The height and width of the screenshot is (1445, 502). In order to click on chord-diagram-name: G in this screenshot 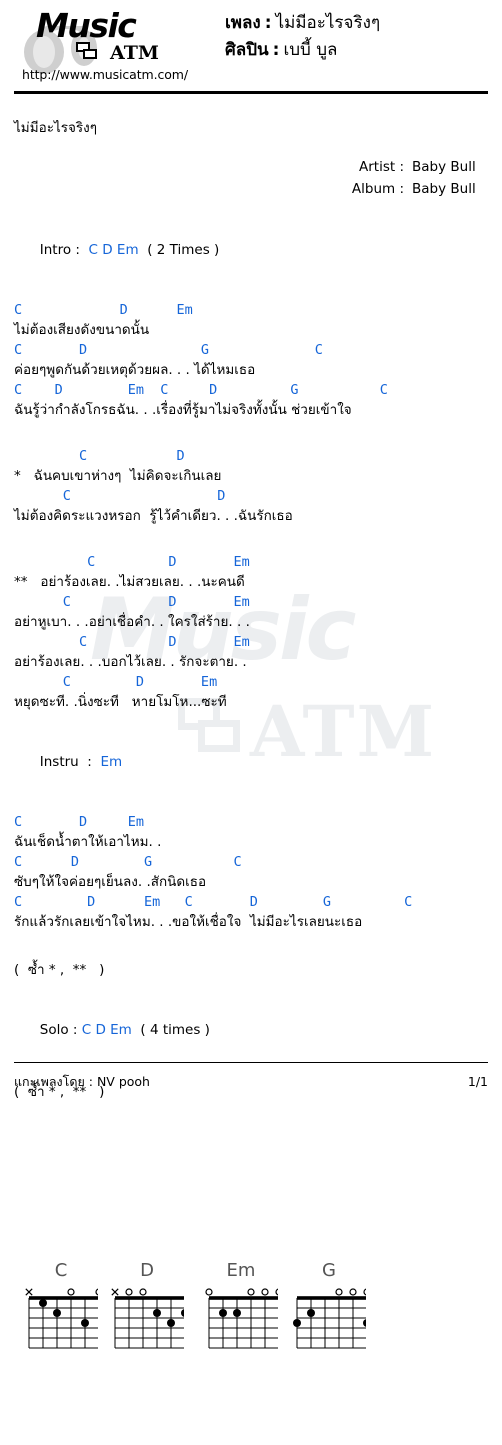, I will do `click(329, 1270)`.